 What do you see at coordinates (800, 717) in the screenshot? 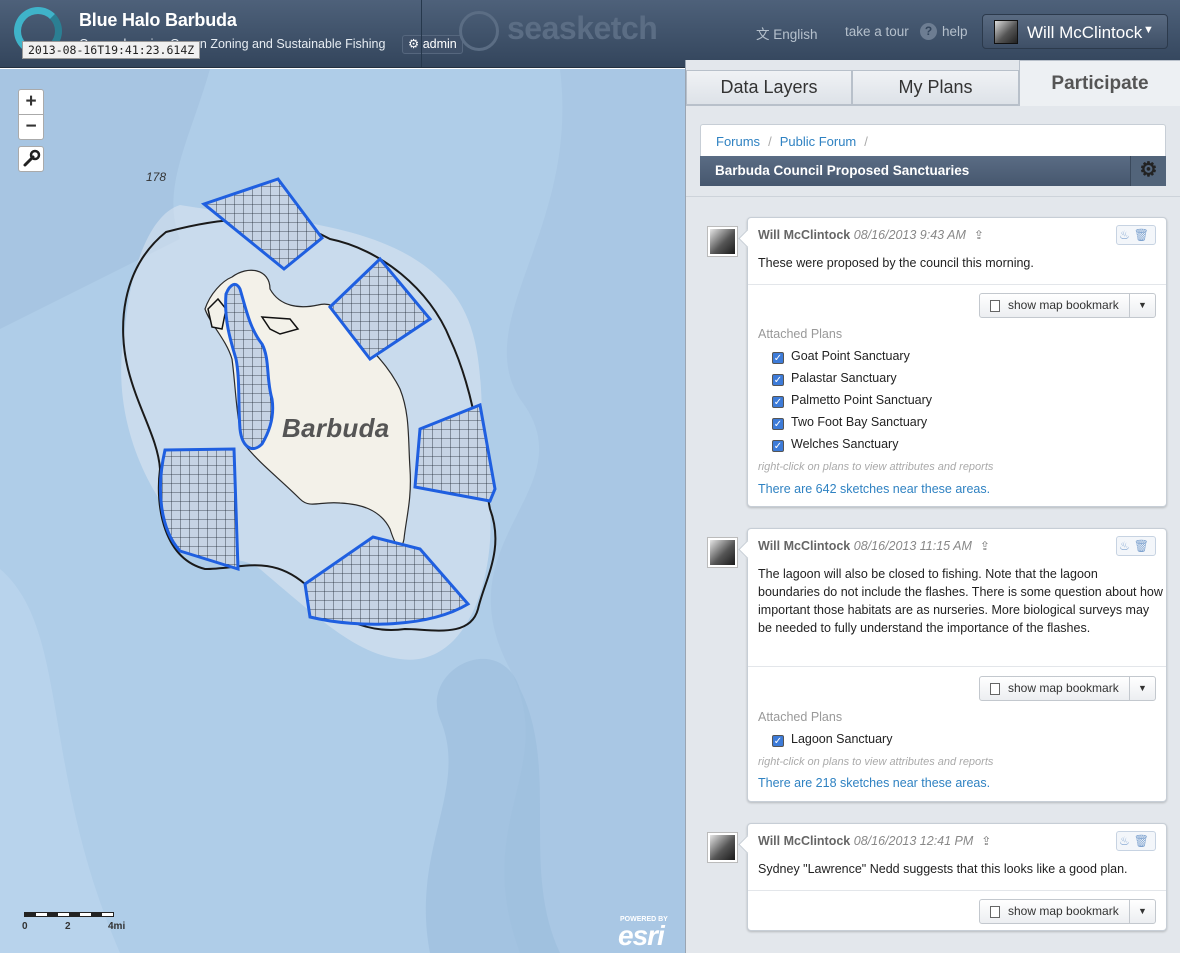
I see `attached-plans-label: Attached Plans` at bounding box center [800, 717].